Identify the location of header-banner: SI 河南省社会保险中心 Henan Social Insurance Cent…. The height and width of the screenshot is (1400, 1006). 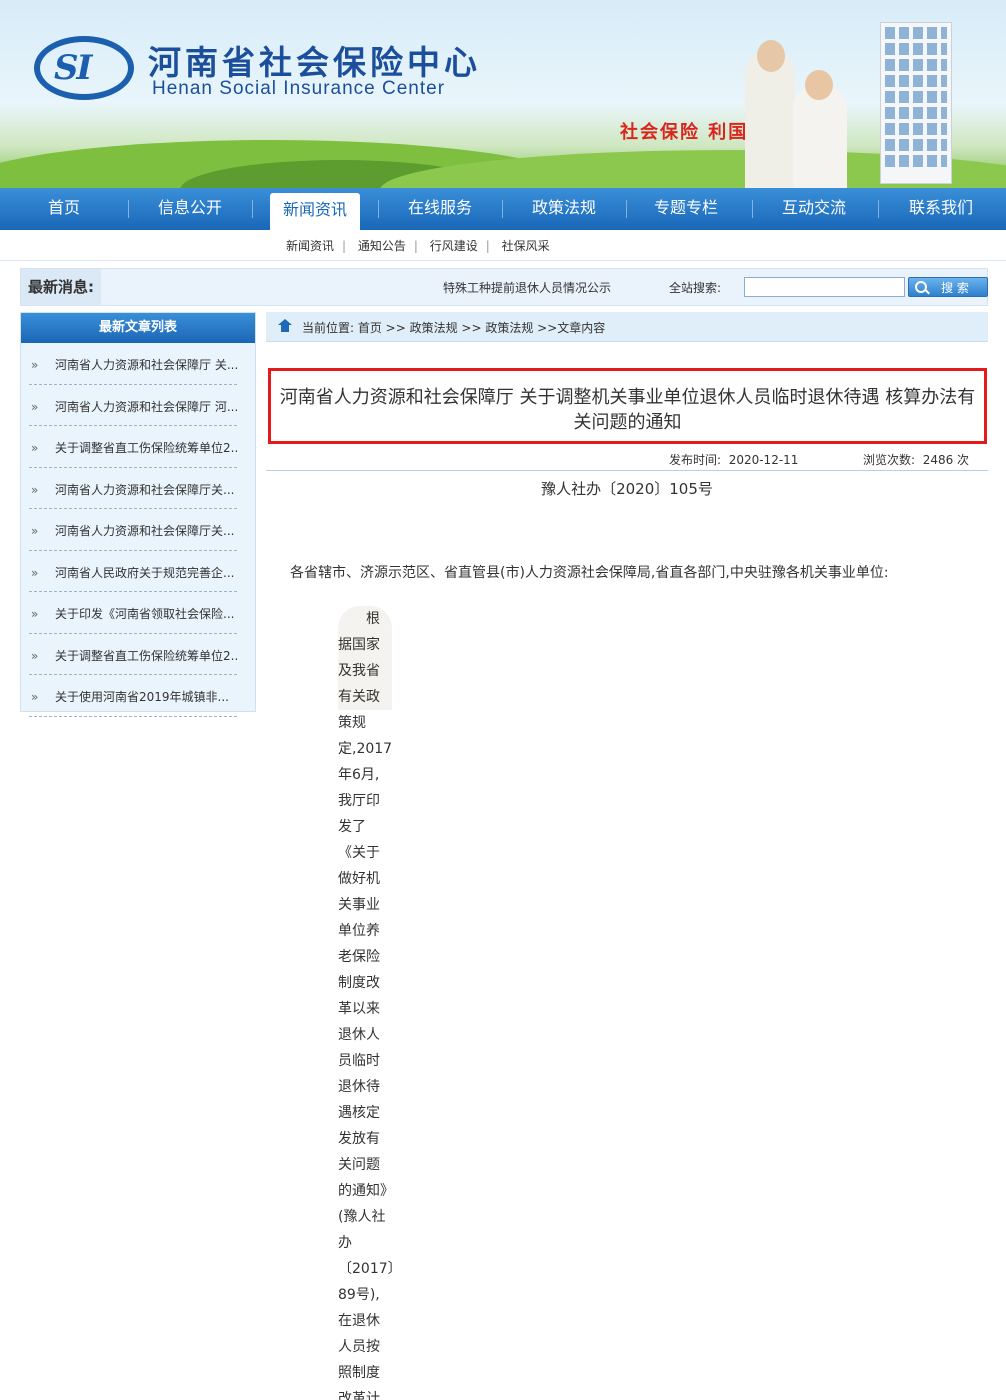
(503, 94).